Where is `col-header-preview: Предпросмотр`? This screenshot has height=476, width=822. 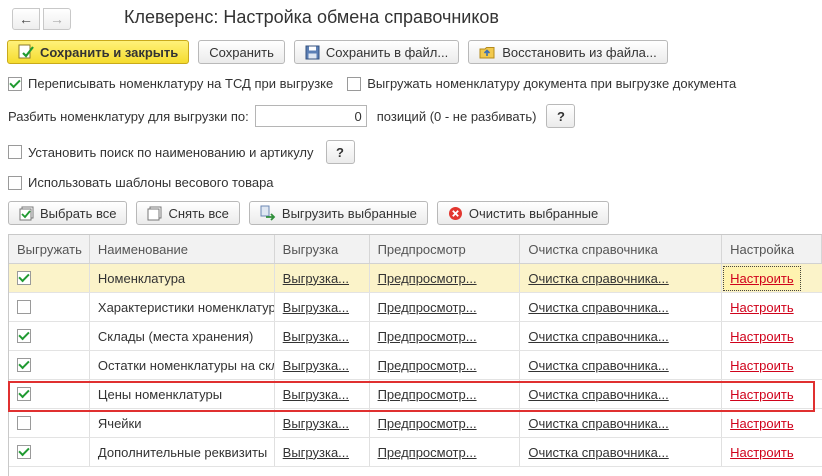 col-header-preview: Предпросмотр is located at coordinates (445, 249).